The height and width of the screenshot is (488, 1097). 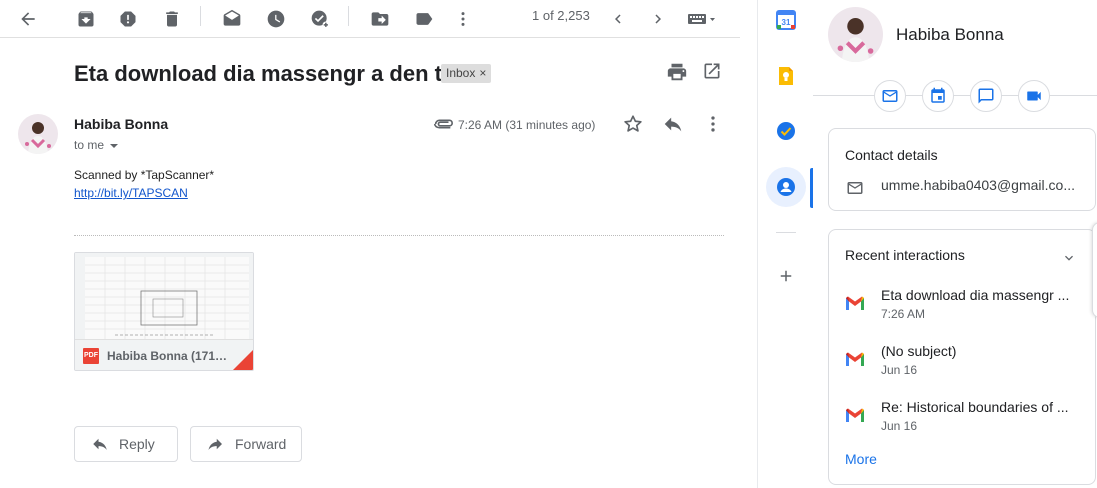 I want to click on report-spam-button, so click(x=128, y=19).